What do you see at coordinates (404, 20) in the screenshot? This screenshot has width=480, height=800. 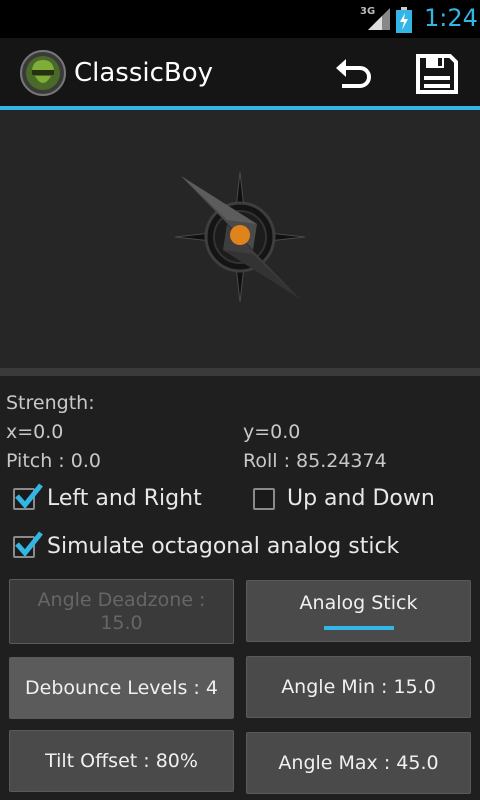 I see `battery-icon` at bounding box center [404, 20].